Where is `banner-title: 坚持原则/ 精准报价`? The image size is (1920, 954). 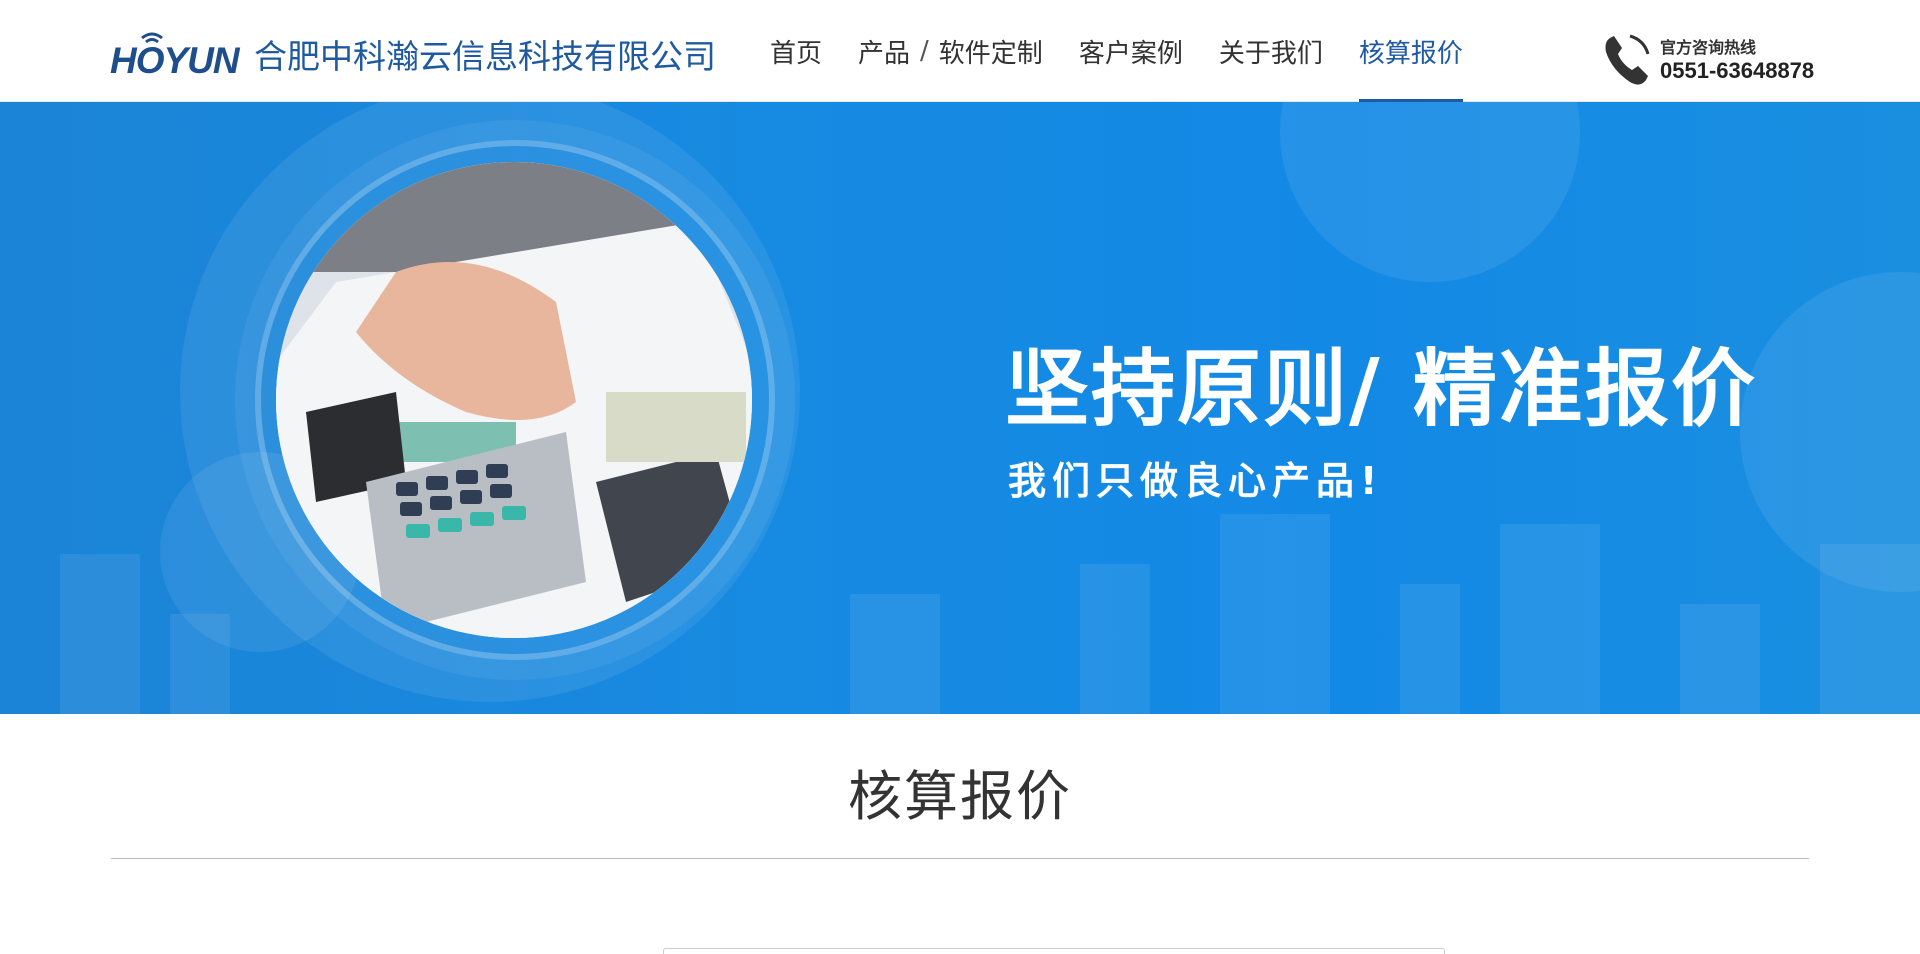
banner-title: 坚持原则/ 精准报价 is located at coordinates (1381, 389).